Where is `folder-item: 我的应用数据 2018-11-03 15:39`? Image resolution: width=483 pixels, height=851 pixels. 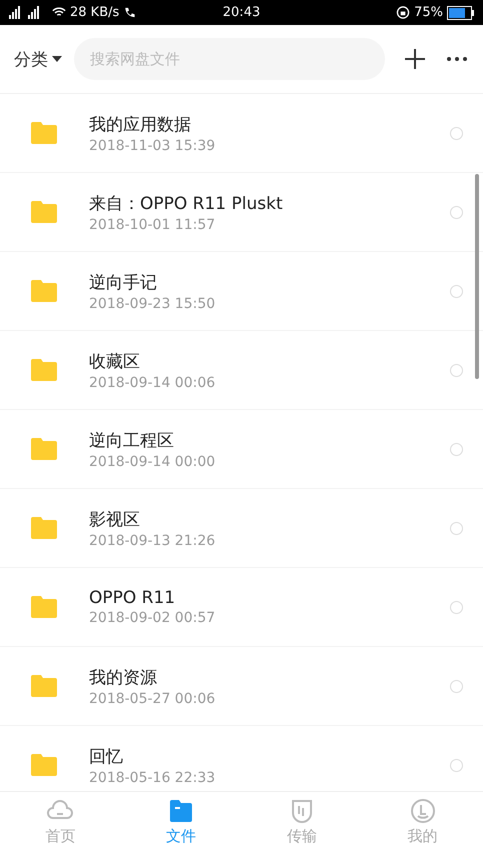 folder-item: 我的应用数据 2018-11-03 15:39 is located at coordinates (241, 133).